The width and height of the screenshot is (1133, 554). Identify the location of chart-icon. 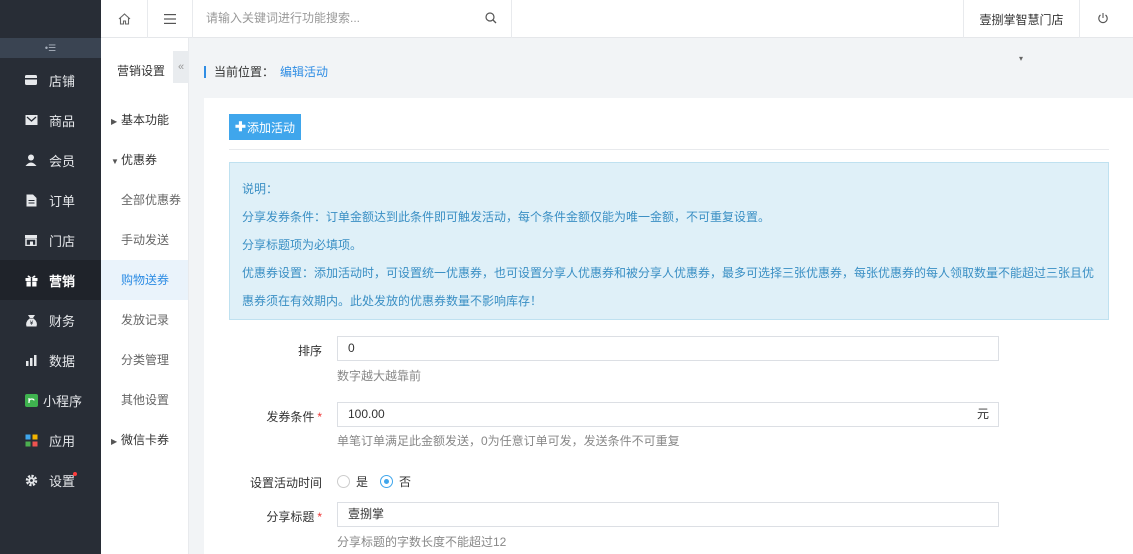
(31, 360).